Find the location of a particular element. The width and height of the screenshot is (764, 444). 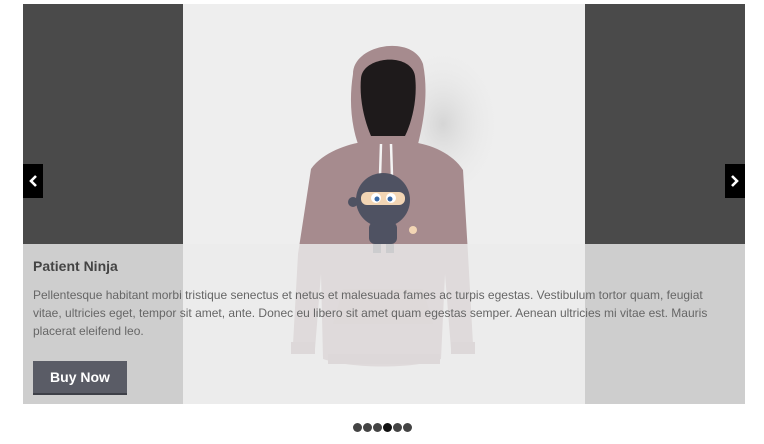

chevron-right-icon is located at coordinates (735, 181).